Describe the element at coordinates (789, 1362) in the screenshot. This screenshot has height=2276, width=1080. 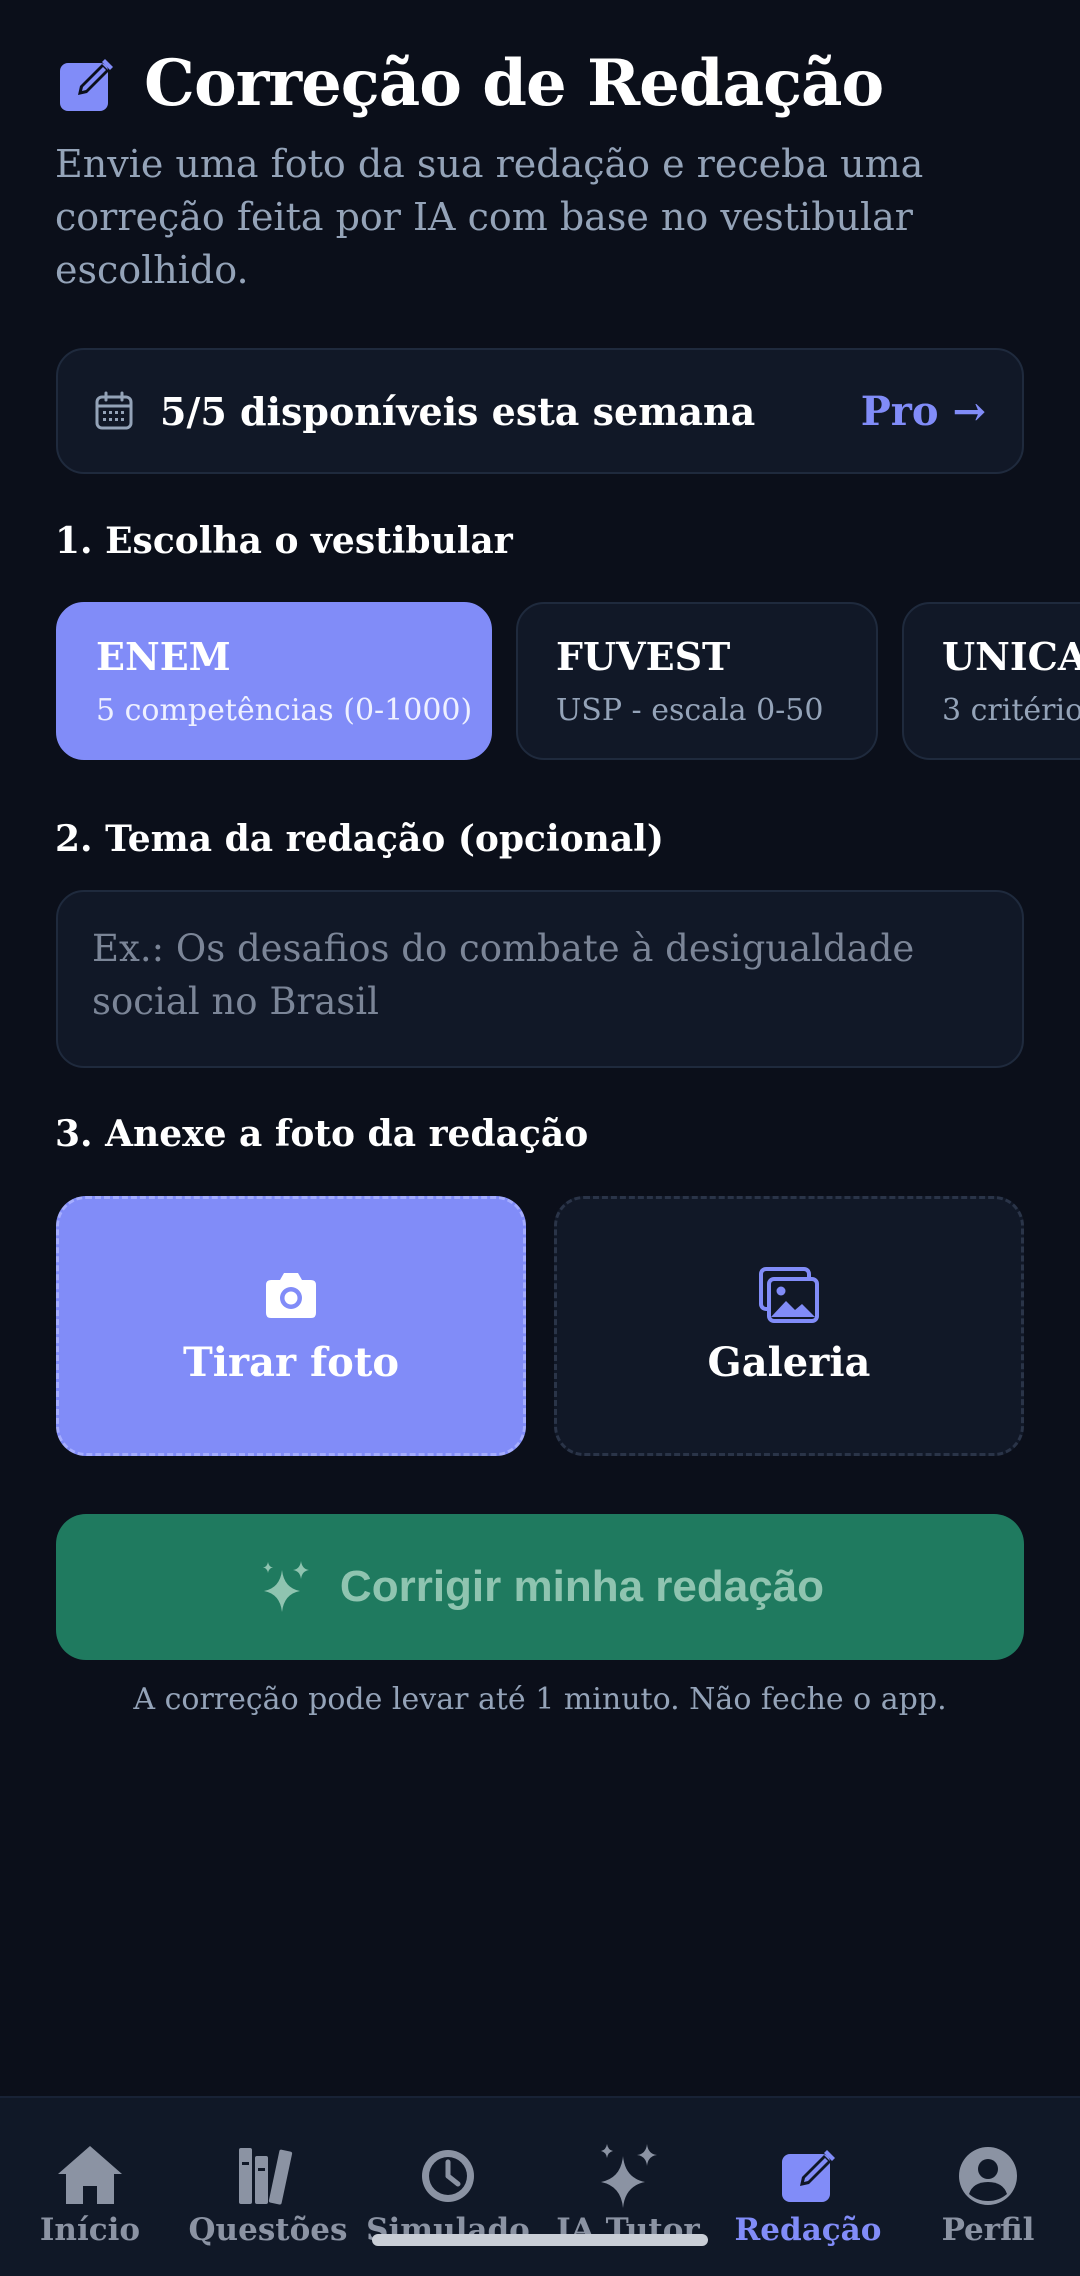
I see `gallery-label: Galeria` at that location.